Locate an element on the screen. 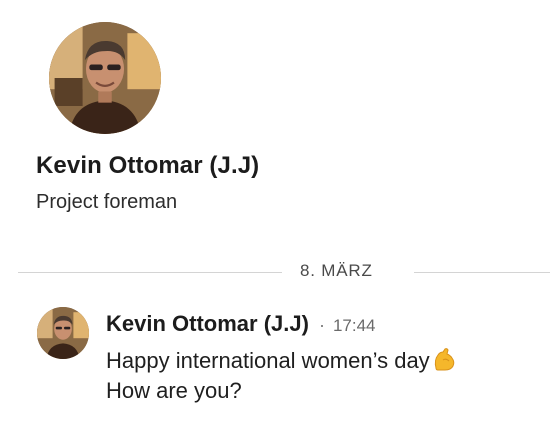 Image resolution: width=550 pixels, height=438 pixels. message-avatar is located at coordinates (63, 333).